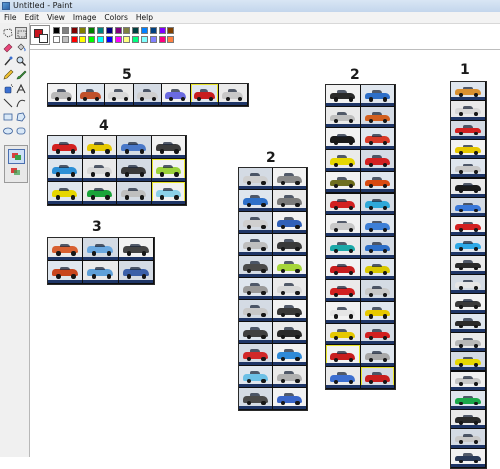  I want to click on menu-view: View, so click(56, 17).